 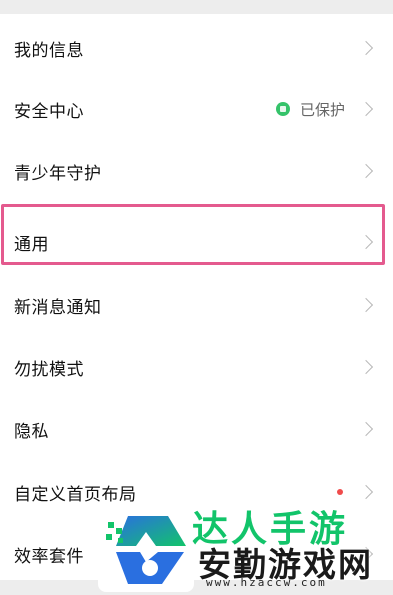 I want to click on settings-item-security-center: 安全中心 已保护, so click(x=196, y=109).